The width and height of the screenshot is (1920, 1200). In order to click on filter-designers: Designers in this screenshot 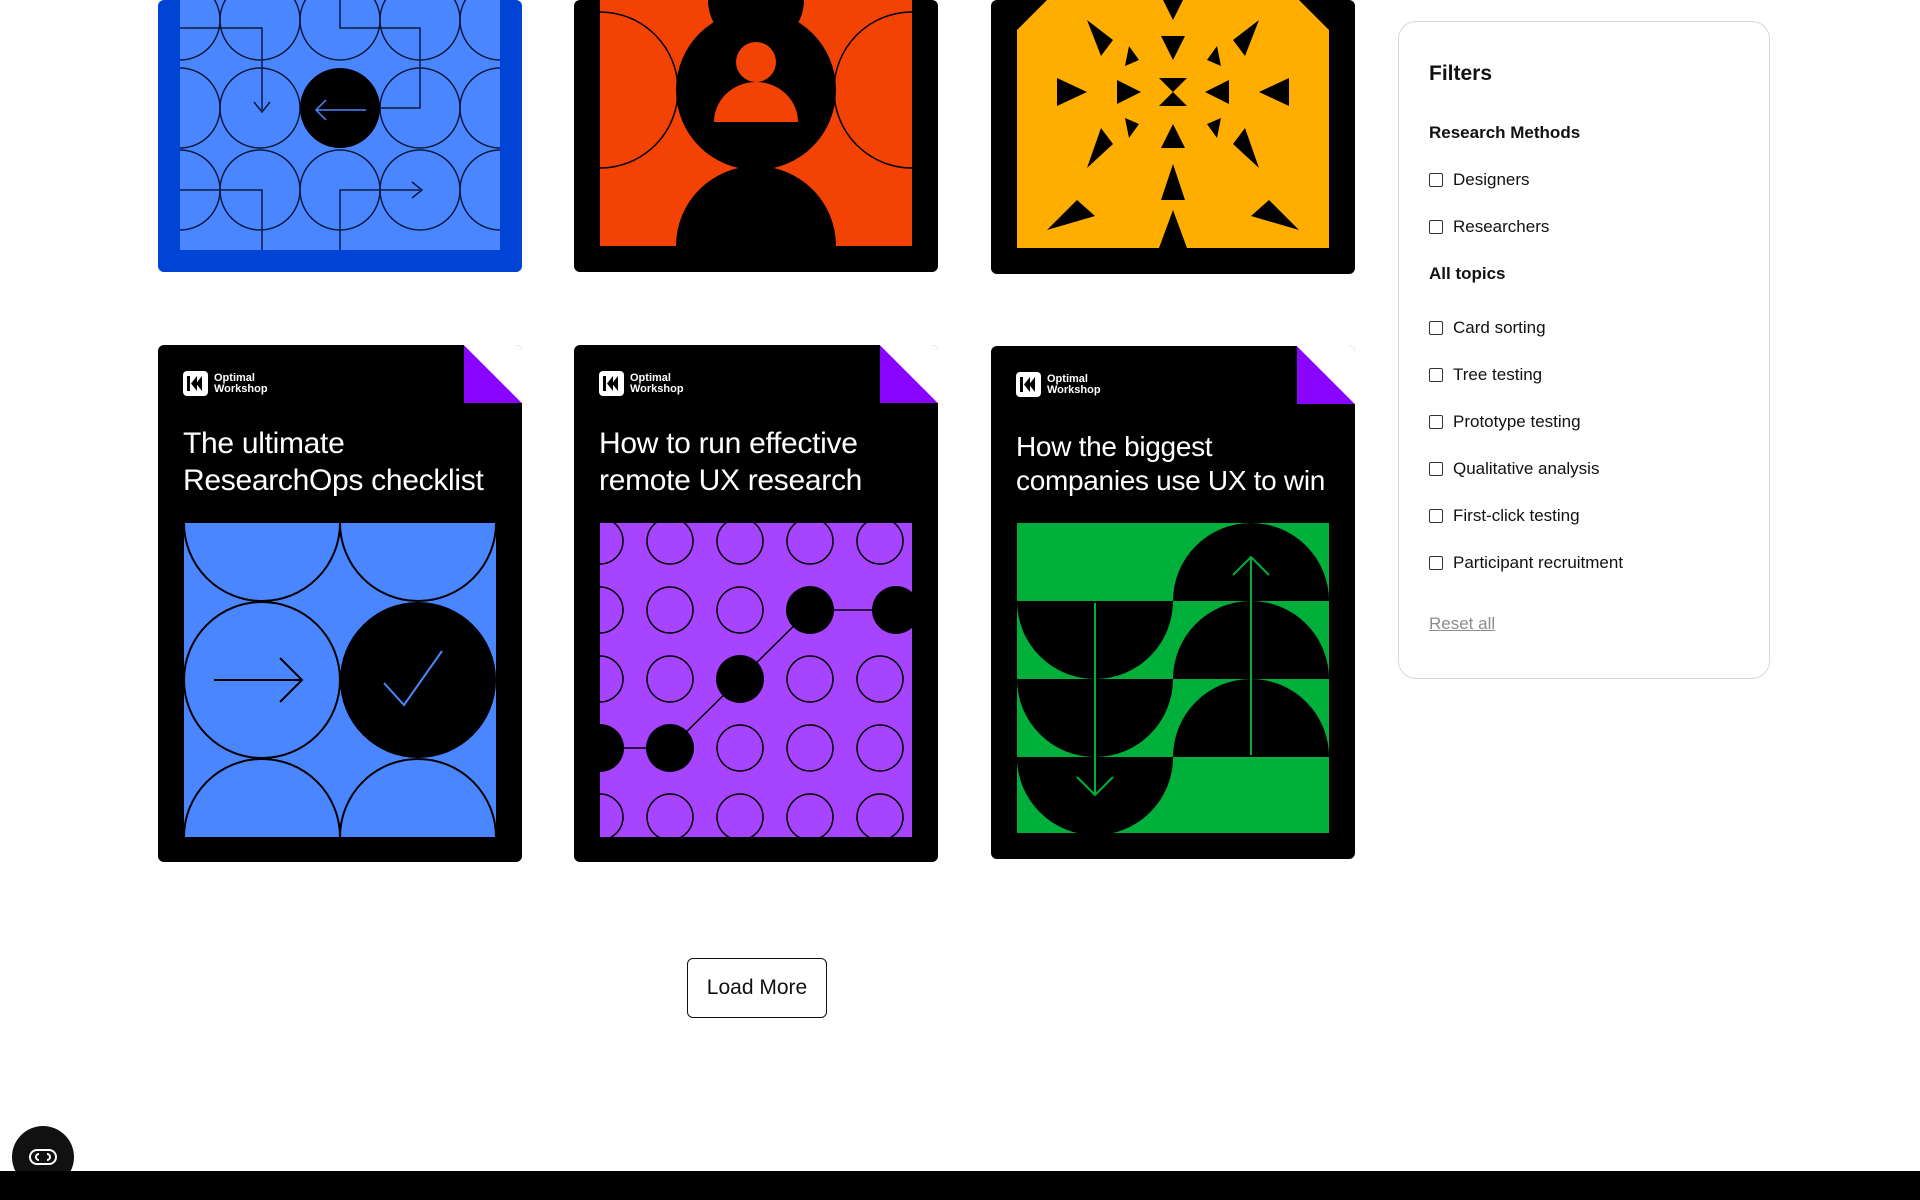, I will do `click(1479, 180)`.